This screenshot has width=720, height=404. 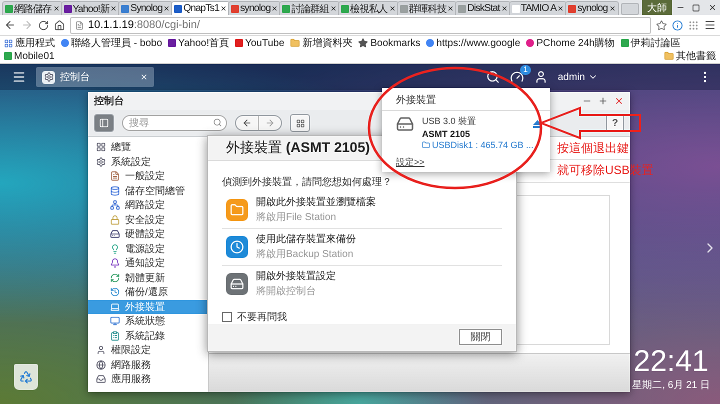 What do you see at coordinates (493, 77) in the screenshot?
I see `search-icon` at bounding box center [493, 77].